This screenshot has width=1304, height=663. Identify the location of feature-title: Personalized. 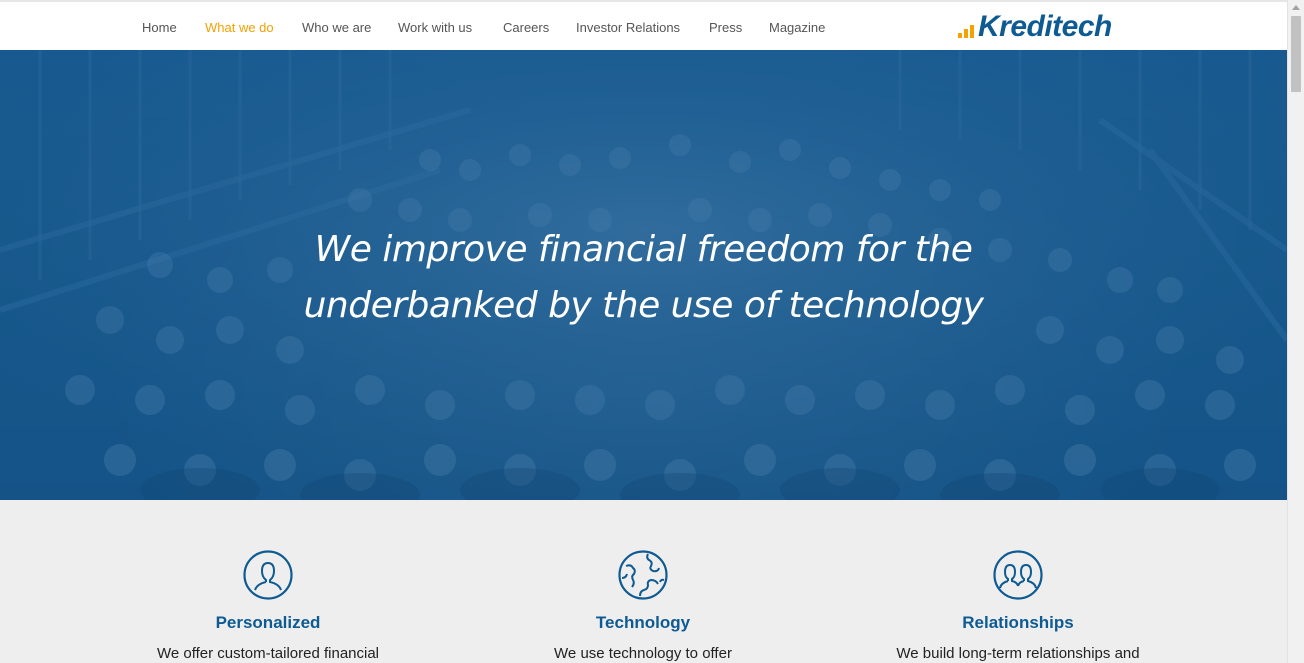
(268, 622).